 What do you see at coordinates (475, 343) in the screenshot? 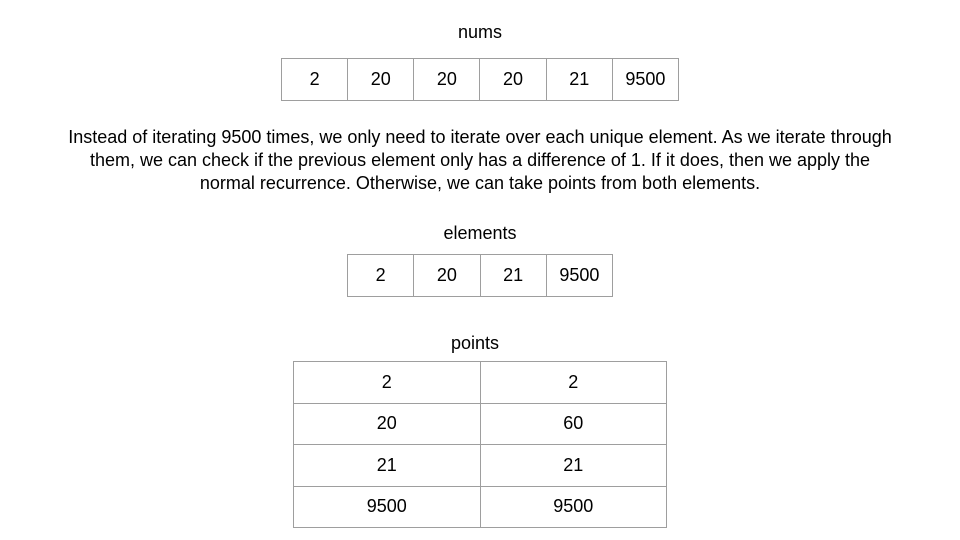
I see `points-label: points` at bounding box center [475, 343].